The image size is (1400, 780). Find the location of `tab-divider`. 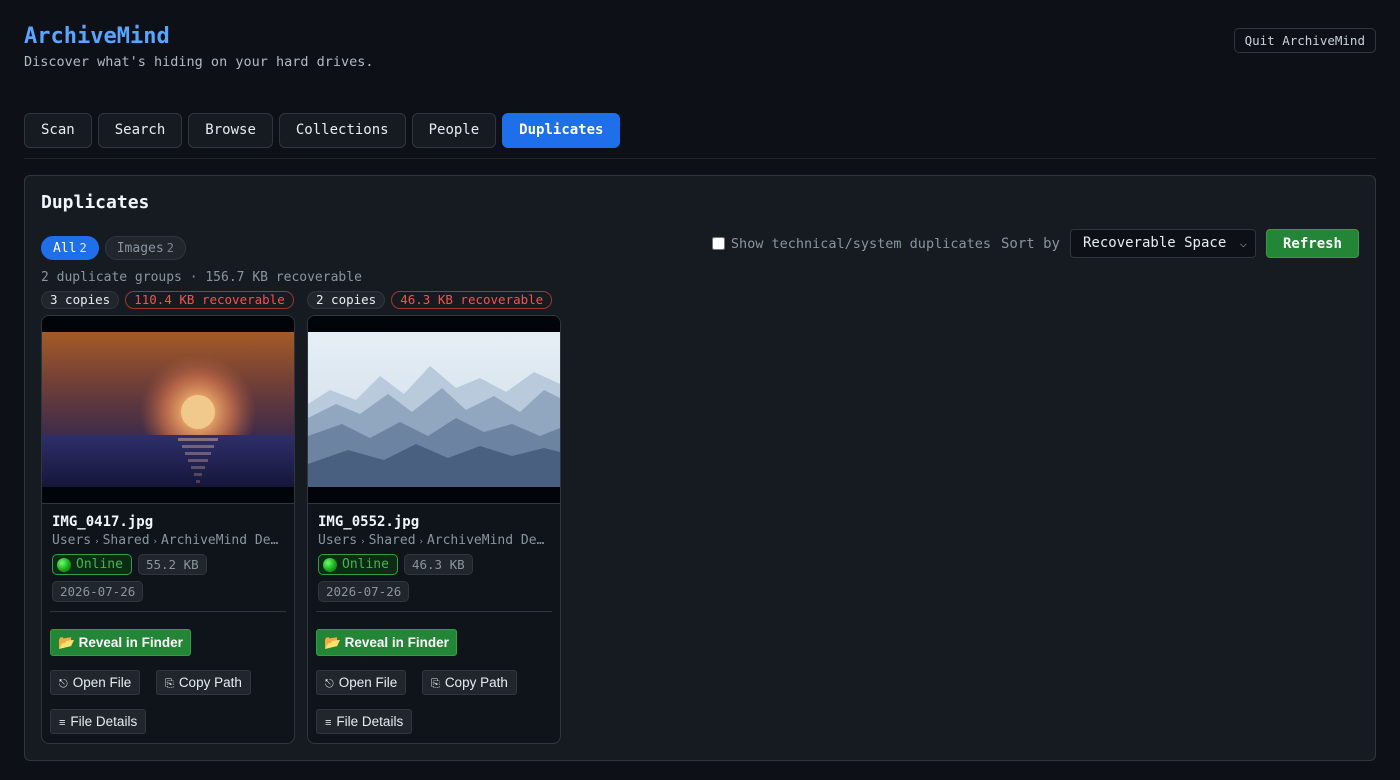

tab-divider is located at coordinates (700, 158).